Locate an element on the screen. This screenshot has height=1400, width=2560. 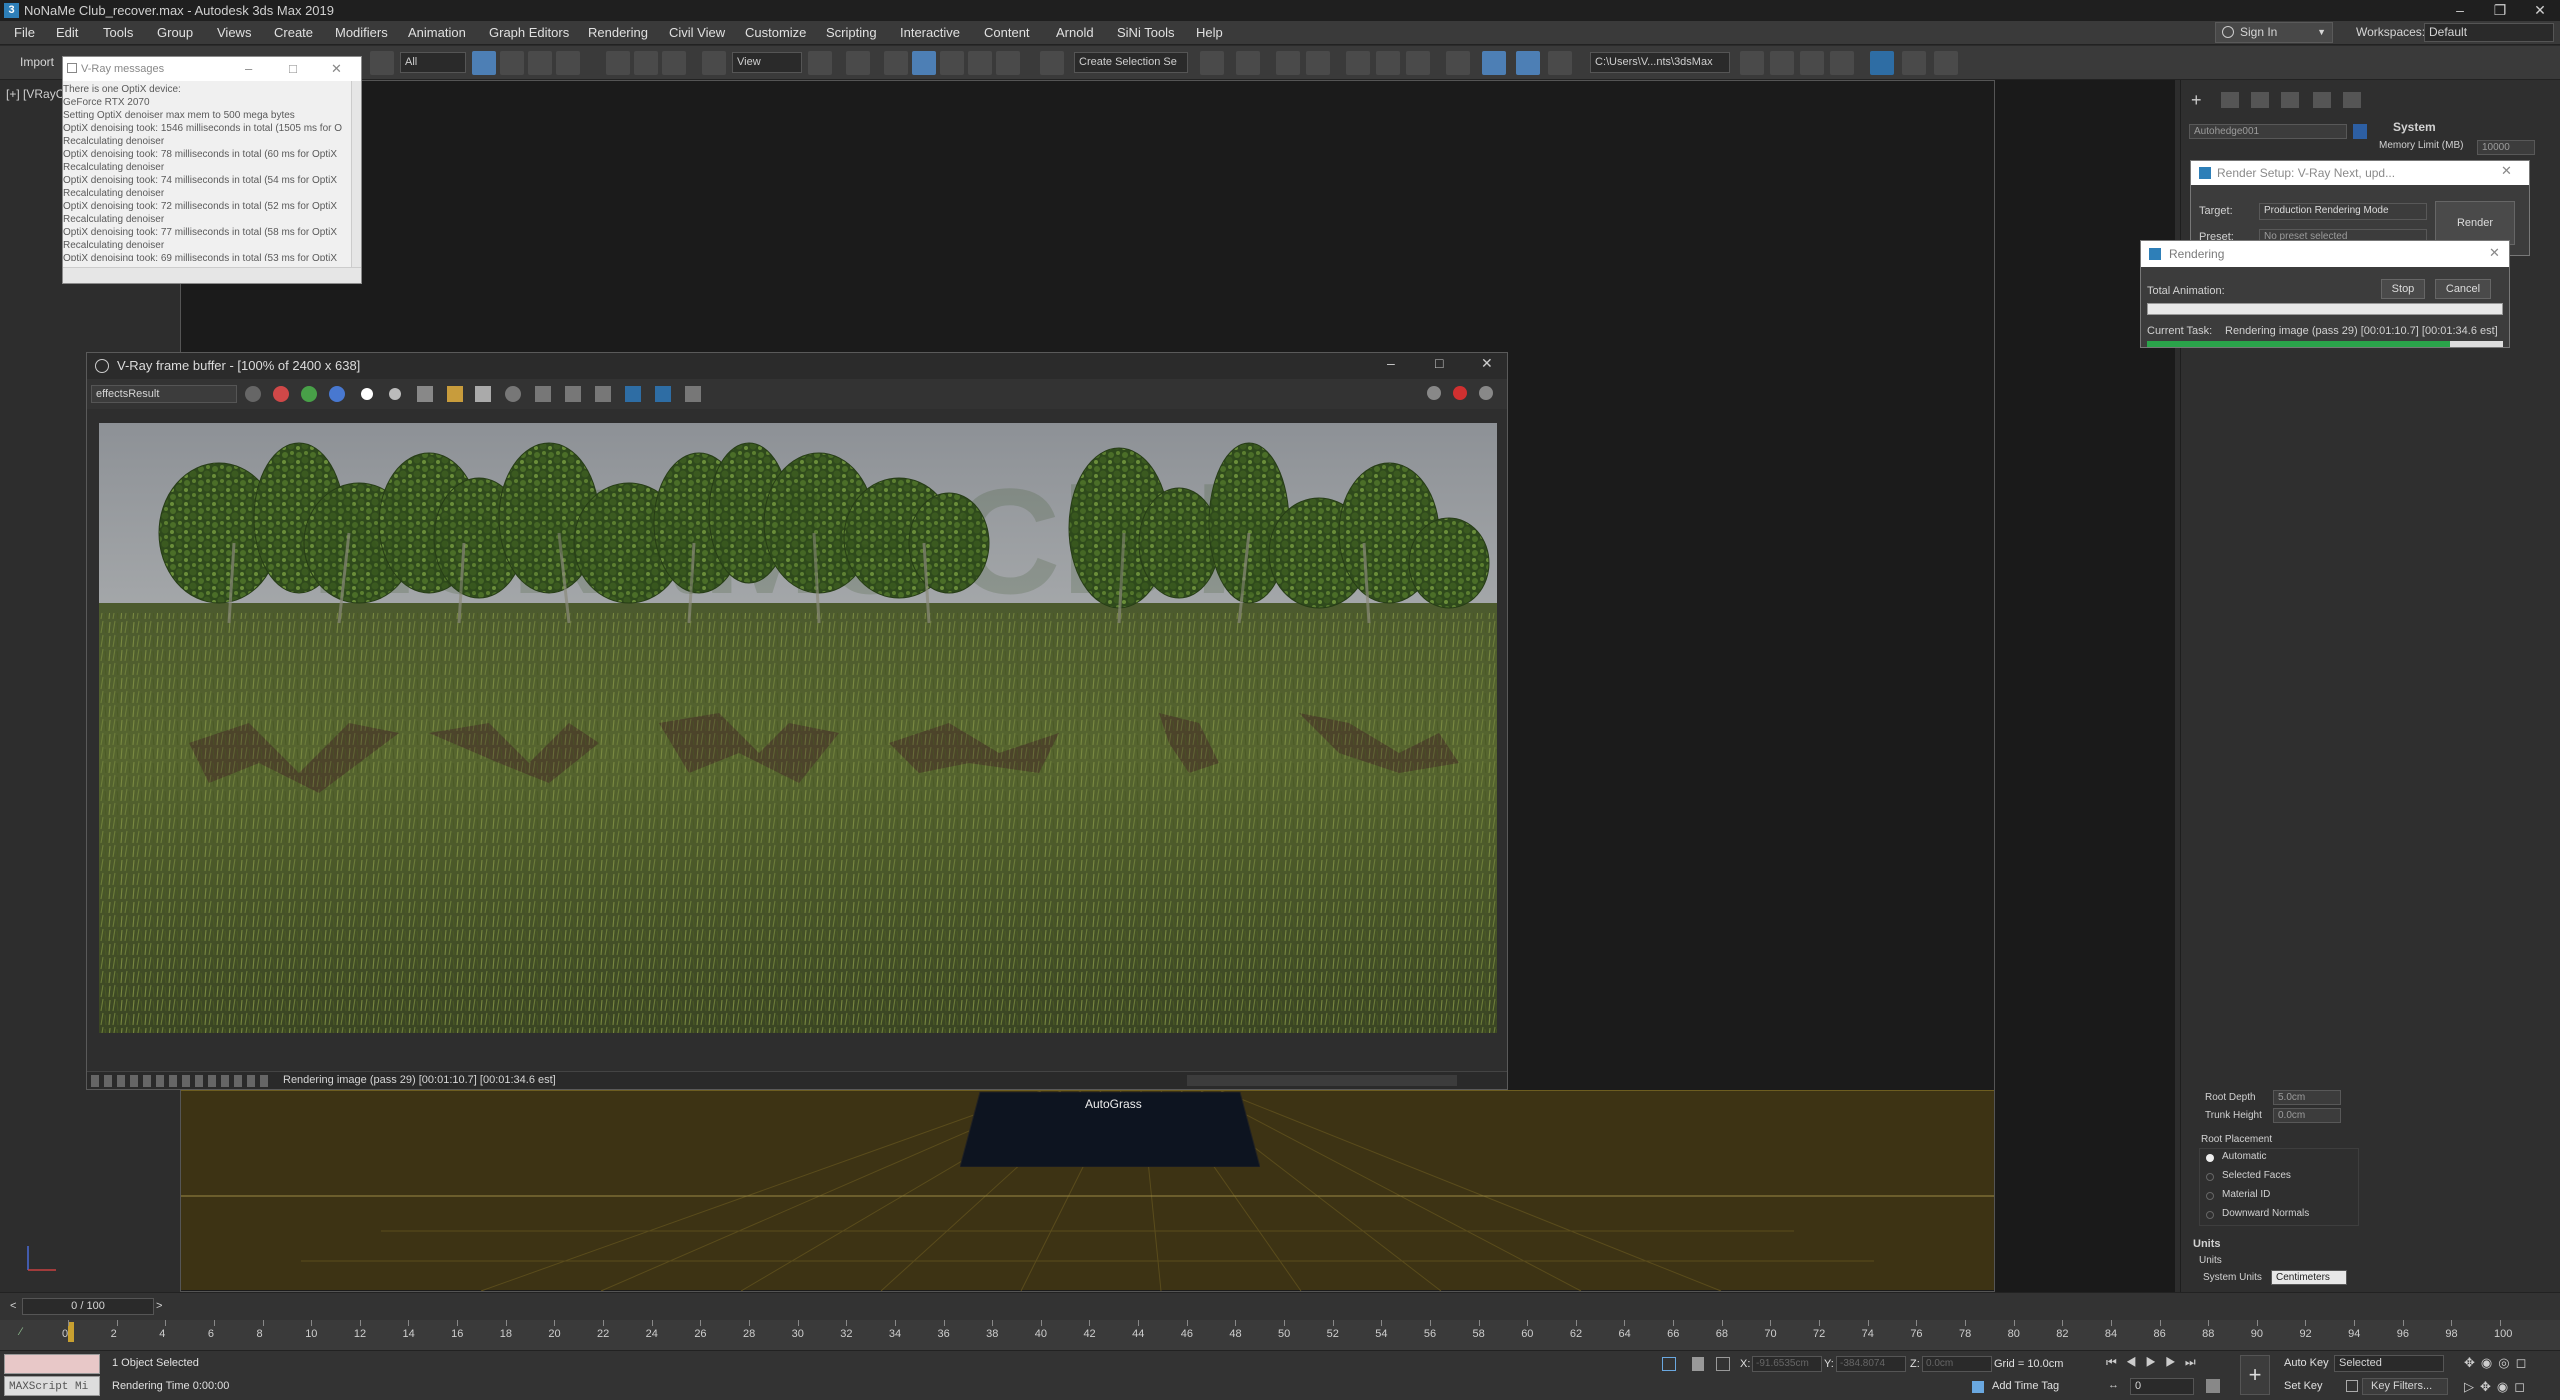
select-manipulate-icon is located at coordinates (858, 63).